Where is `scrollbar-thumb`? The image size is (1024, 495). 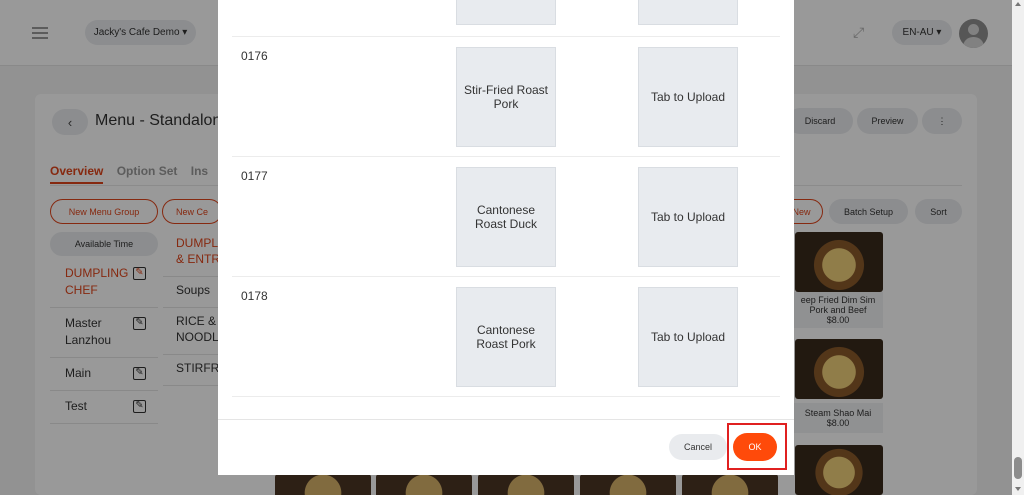 scrollbar-thumb is located at coordinates (1018, 468).